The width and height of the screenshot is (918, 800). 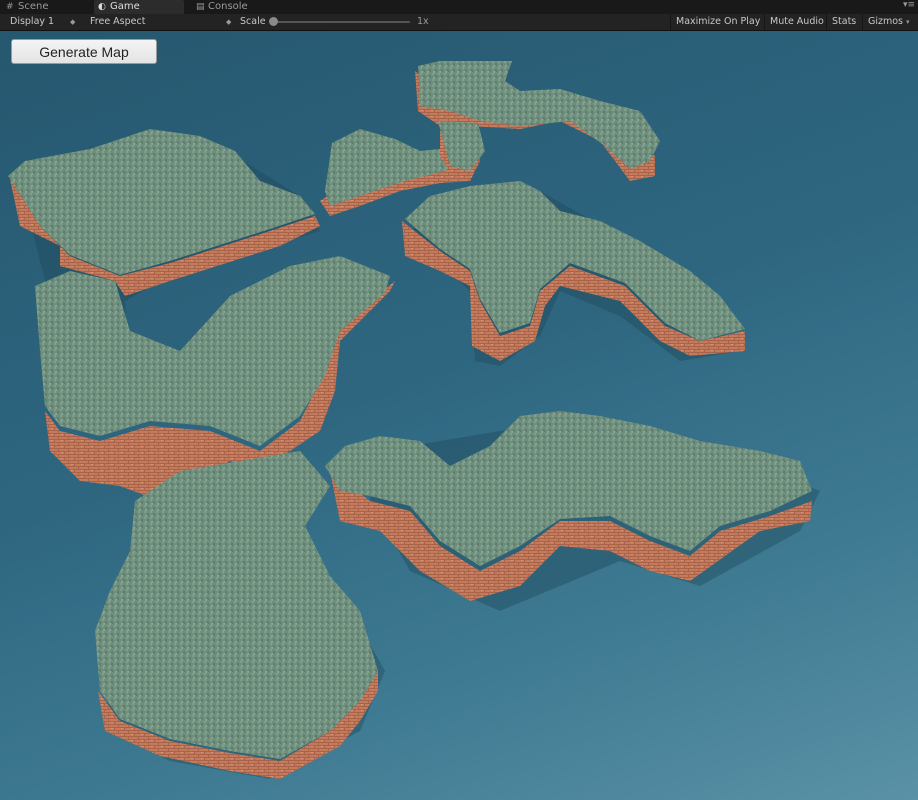 I want to click on tab-console: ▤ Console, so click(x=240, y=7).